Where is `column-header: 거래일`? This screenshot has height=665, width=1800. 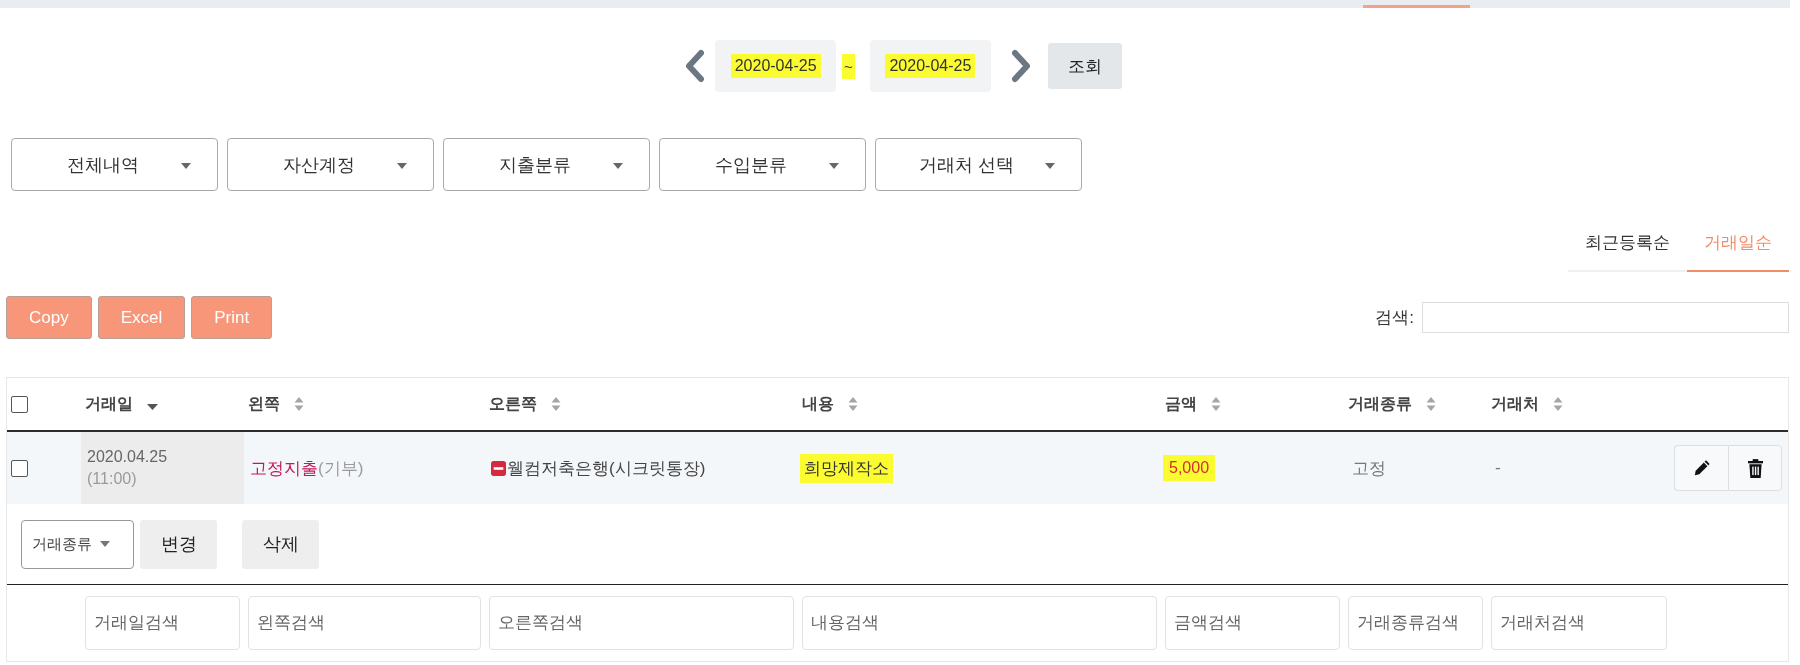 column-header: 거래일 is located at coordinates (121, 404).